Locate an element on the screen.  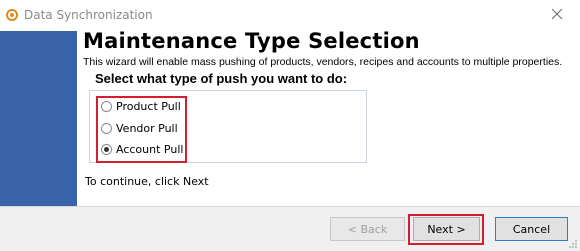
wizard-side-banner is located at coordinates (38, 118).